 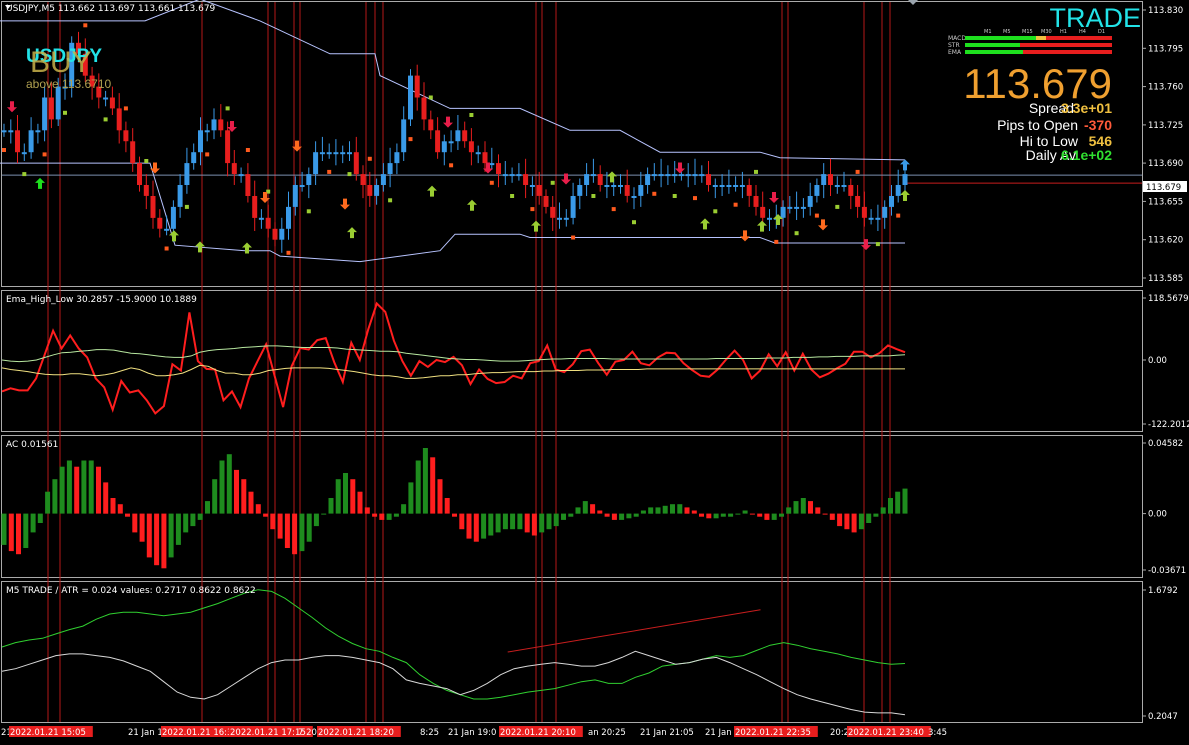 What do you see at coordinates (61, 62) in the screenshot?
I see `signal-label: BUY` at bounding box center [61, 62].